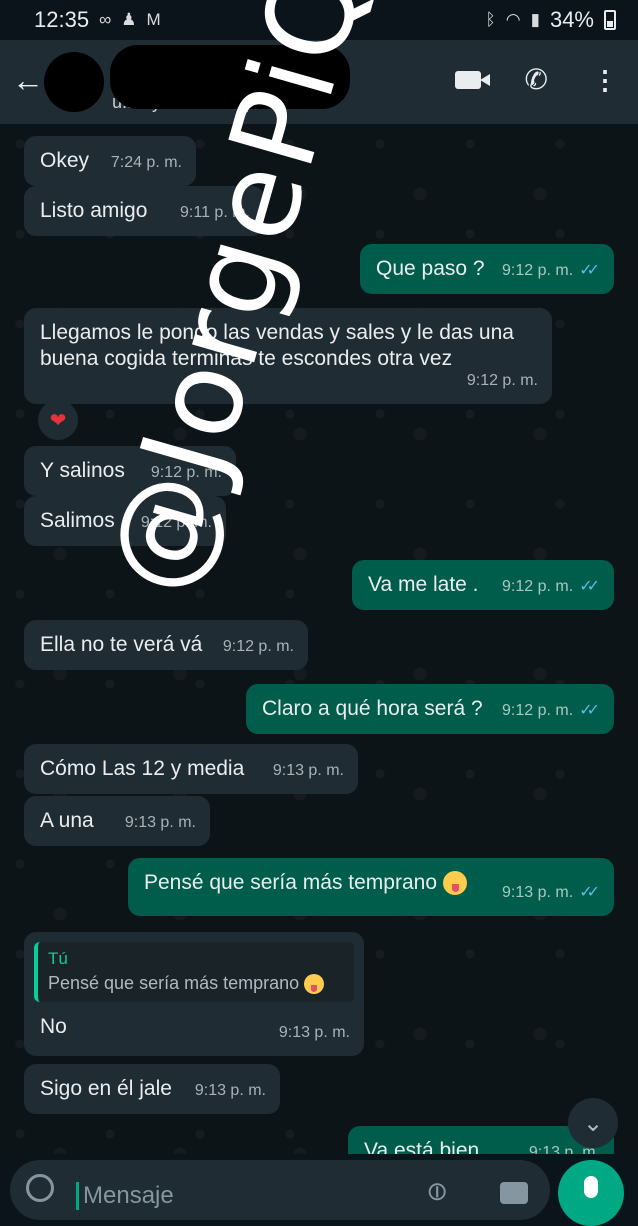  Describe the element at coordinates (591, 1193) in the screenshot. I see `mic-icon` at that location.